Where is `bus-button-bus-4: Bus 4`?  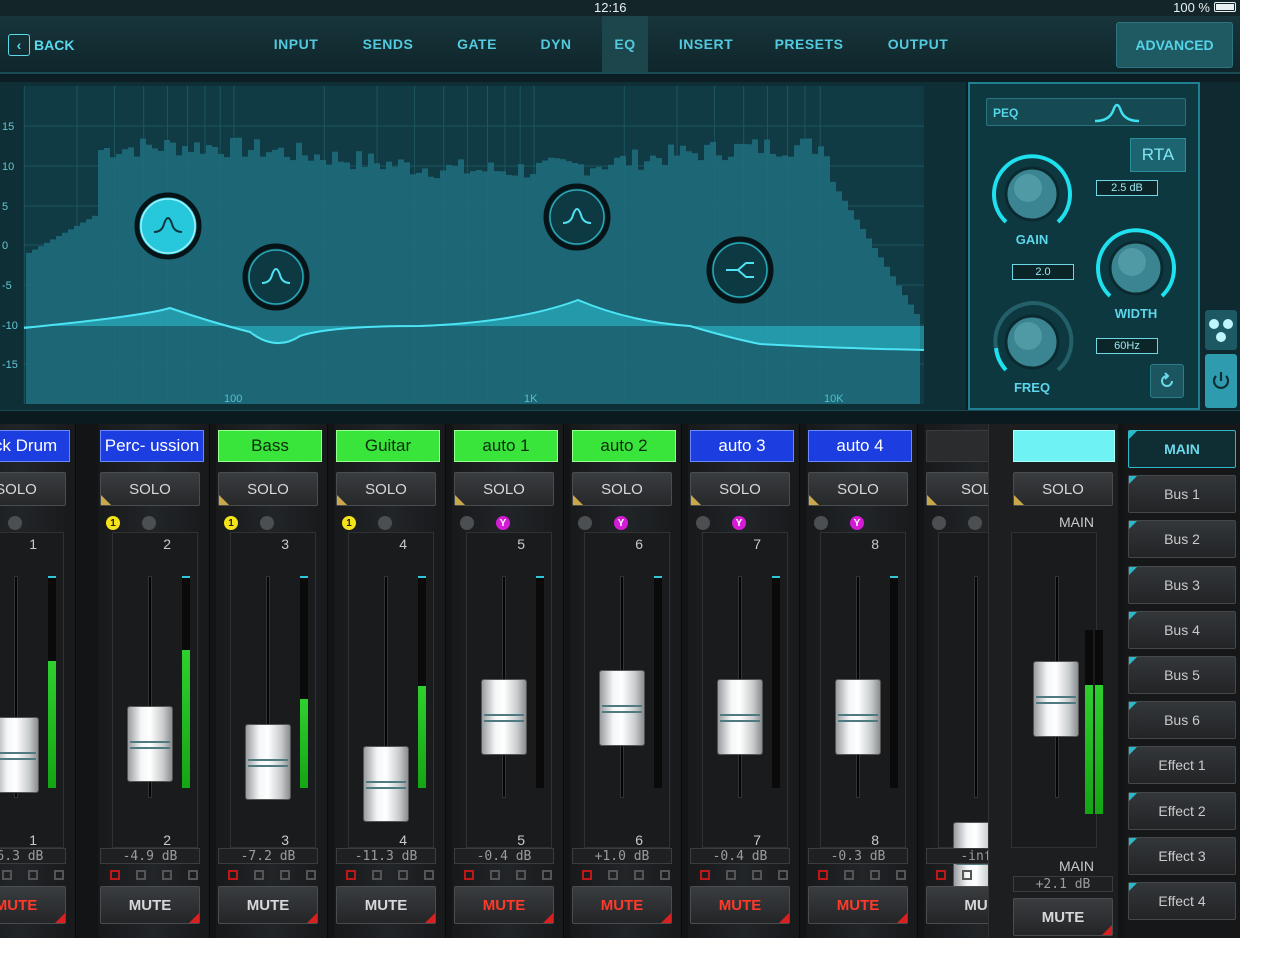 bus-button-bus-4: Bus 4 is located at coordinates (1182, 629).